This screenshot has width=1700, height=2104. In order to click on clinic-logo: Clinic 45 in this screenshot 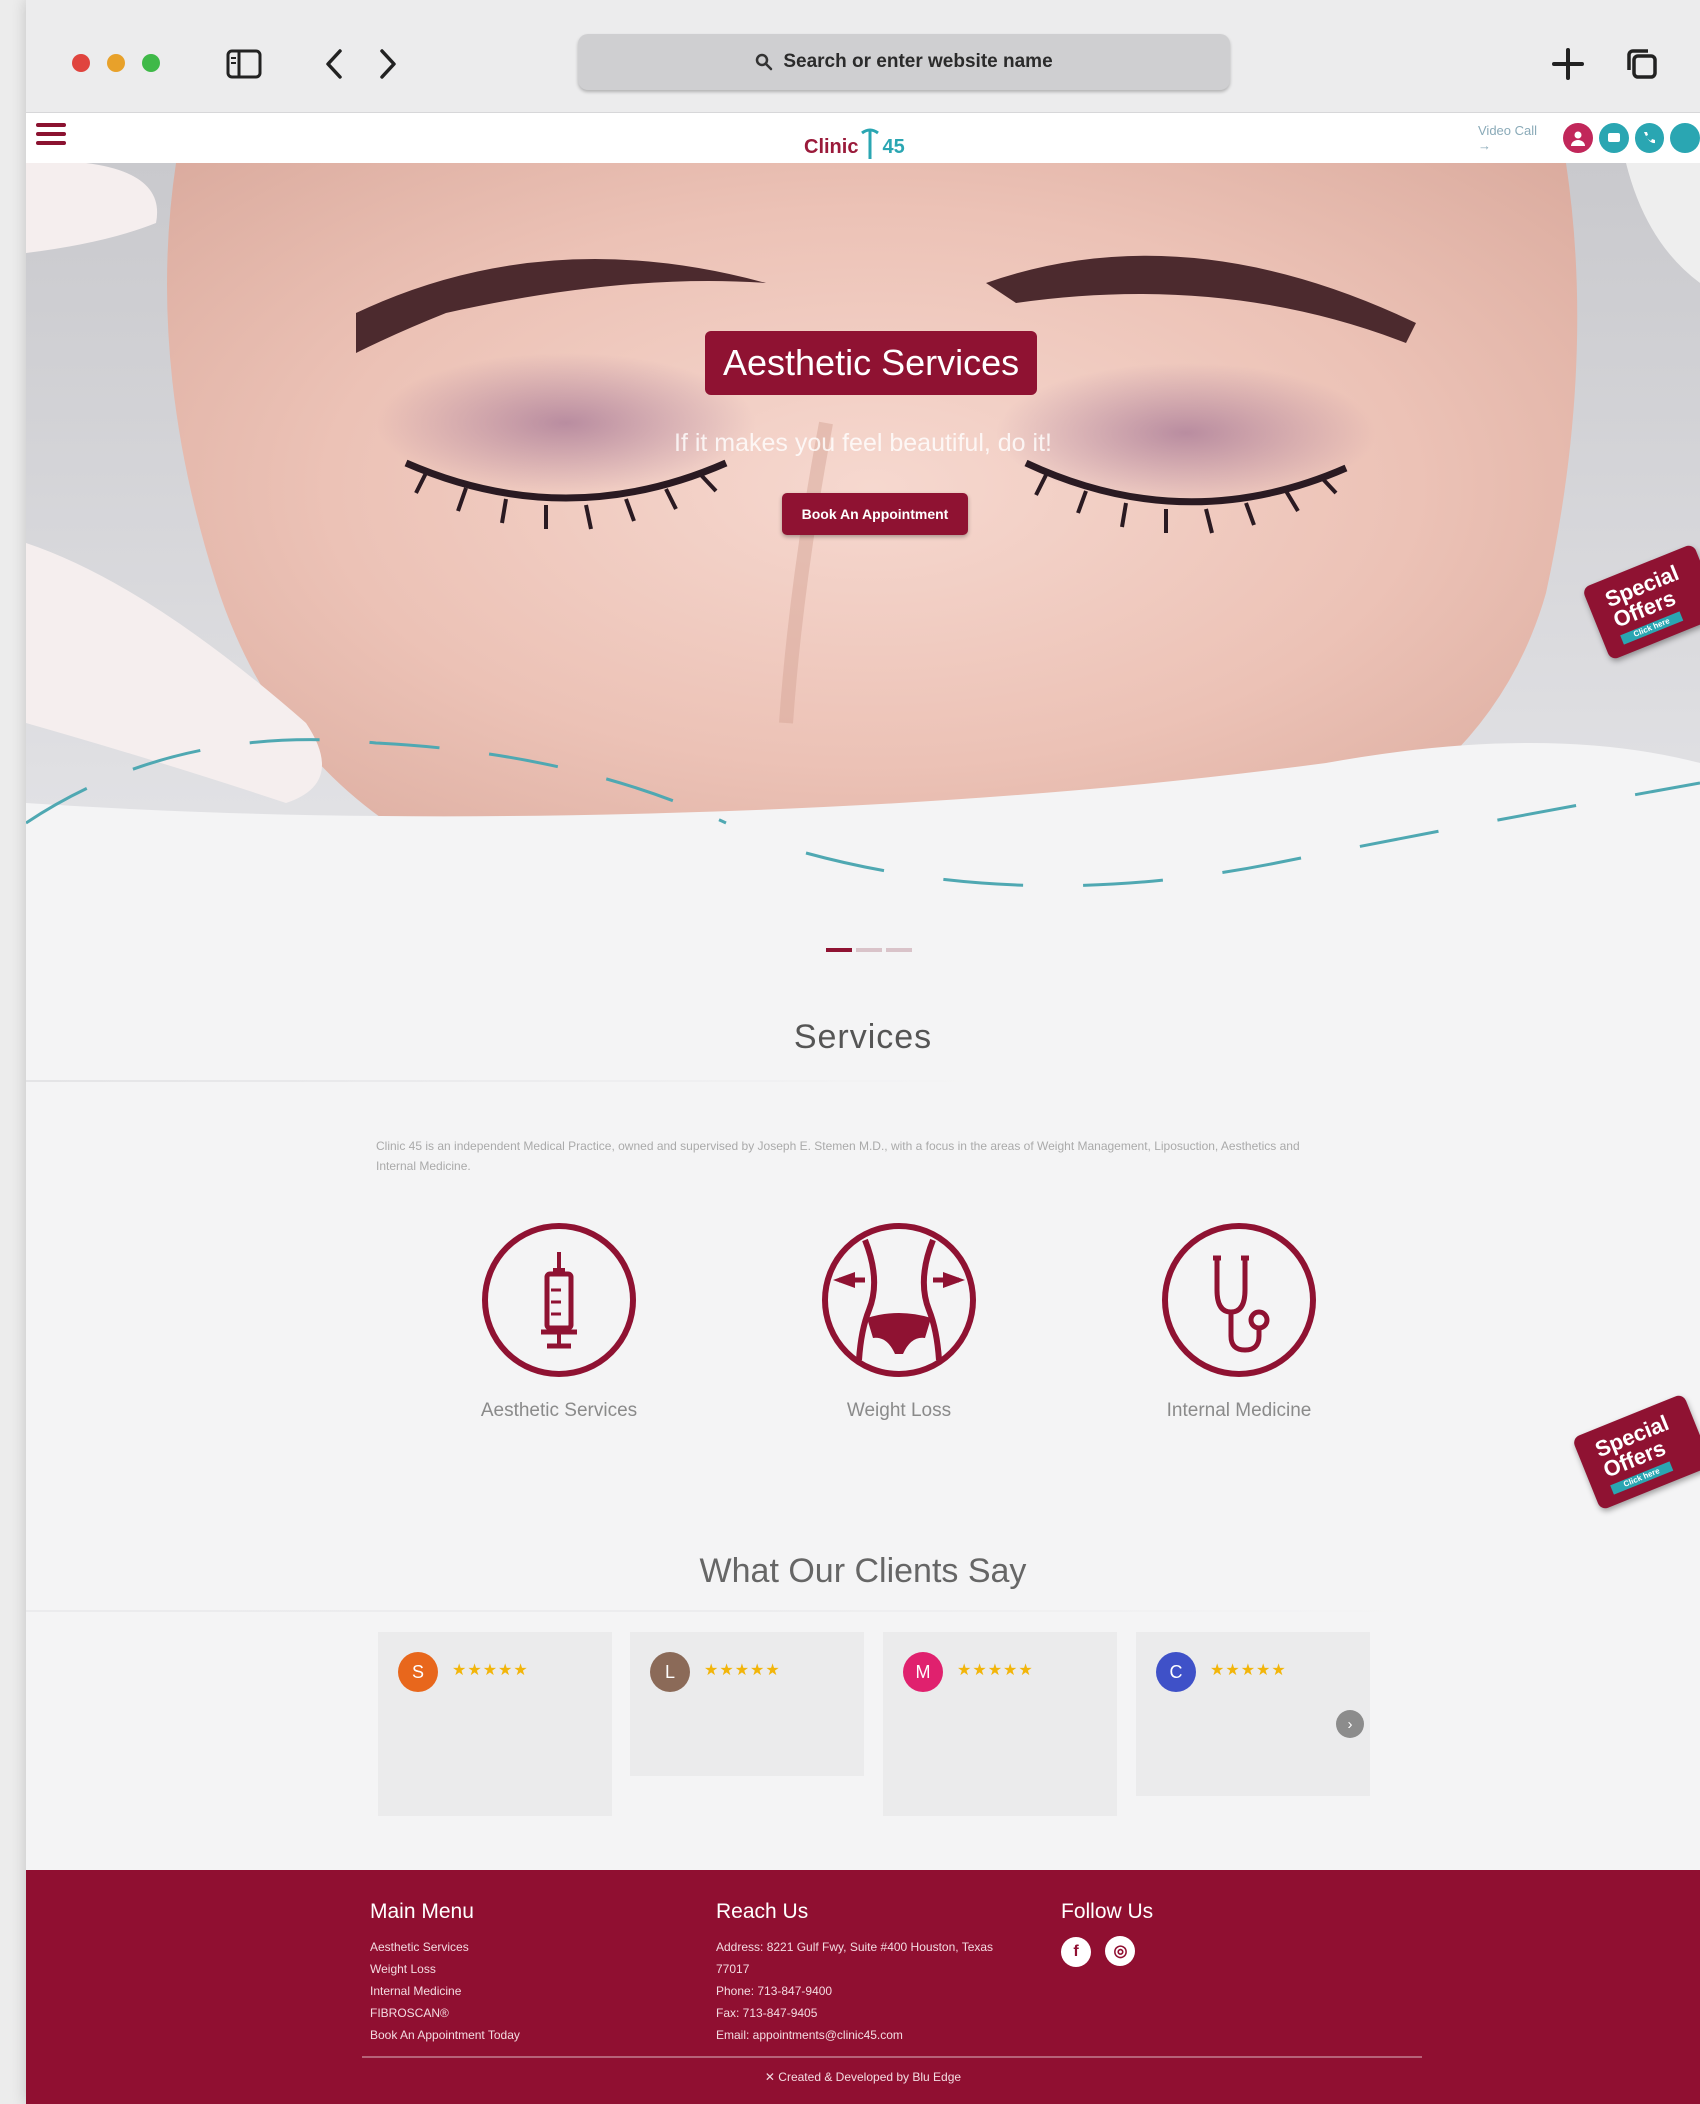, I will do `click(859, 139)`.